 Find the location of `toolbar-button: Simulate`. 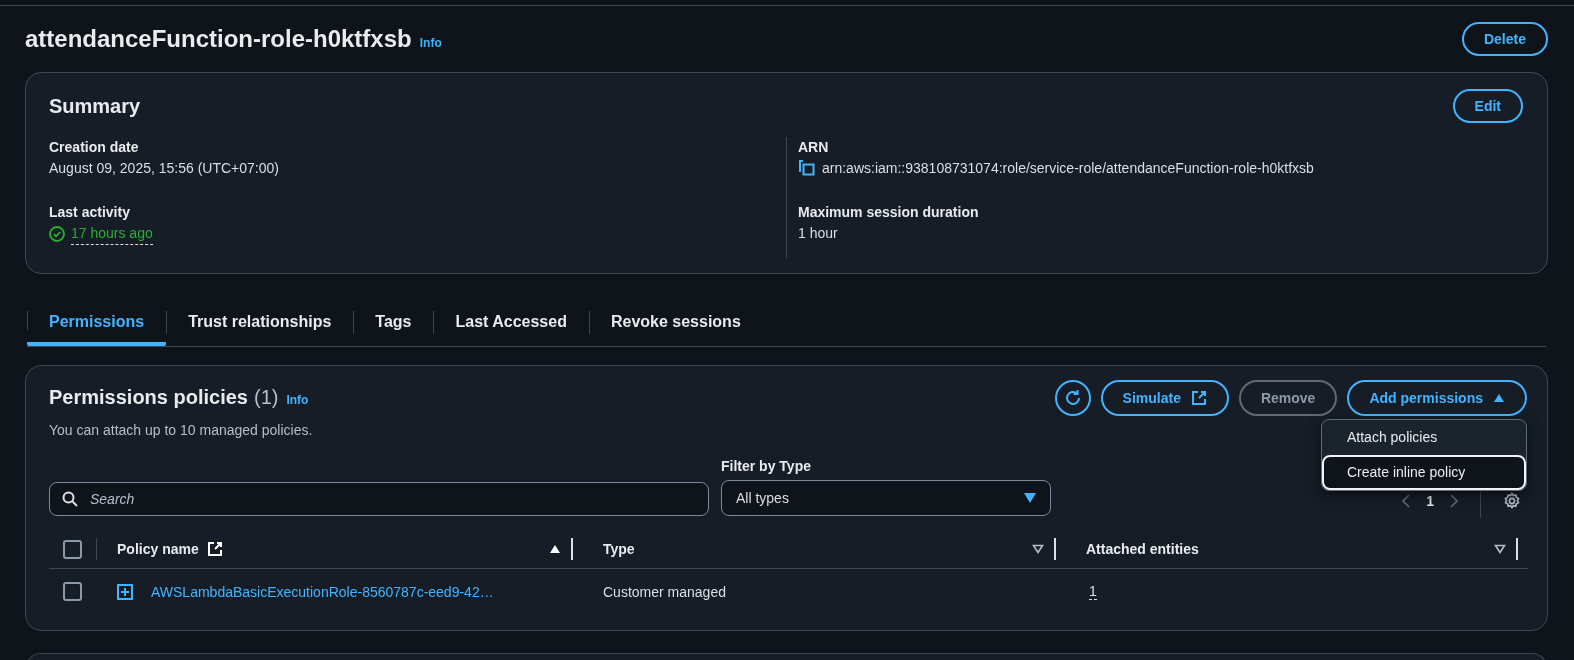

toolbar-button: Simulate is located at coordinates (1164, 398).